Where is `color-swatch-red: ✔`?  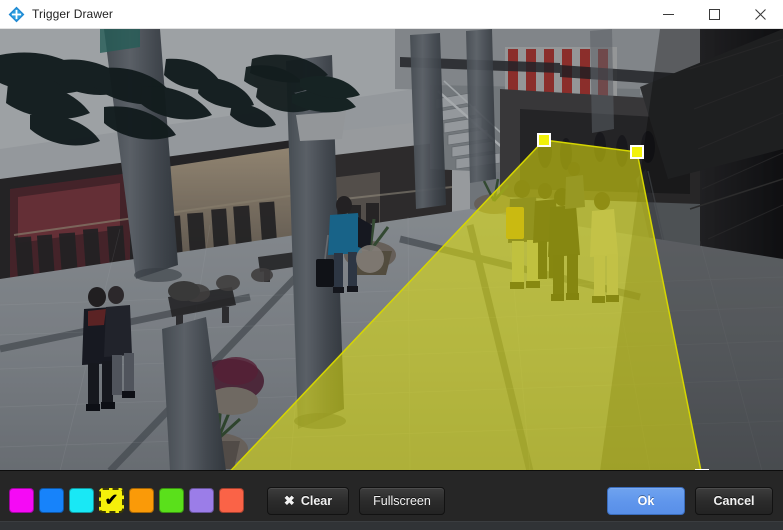
color-swatch-red: ✔ is located at coordinates (231, 500).